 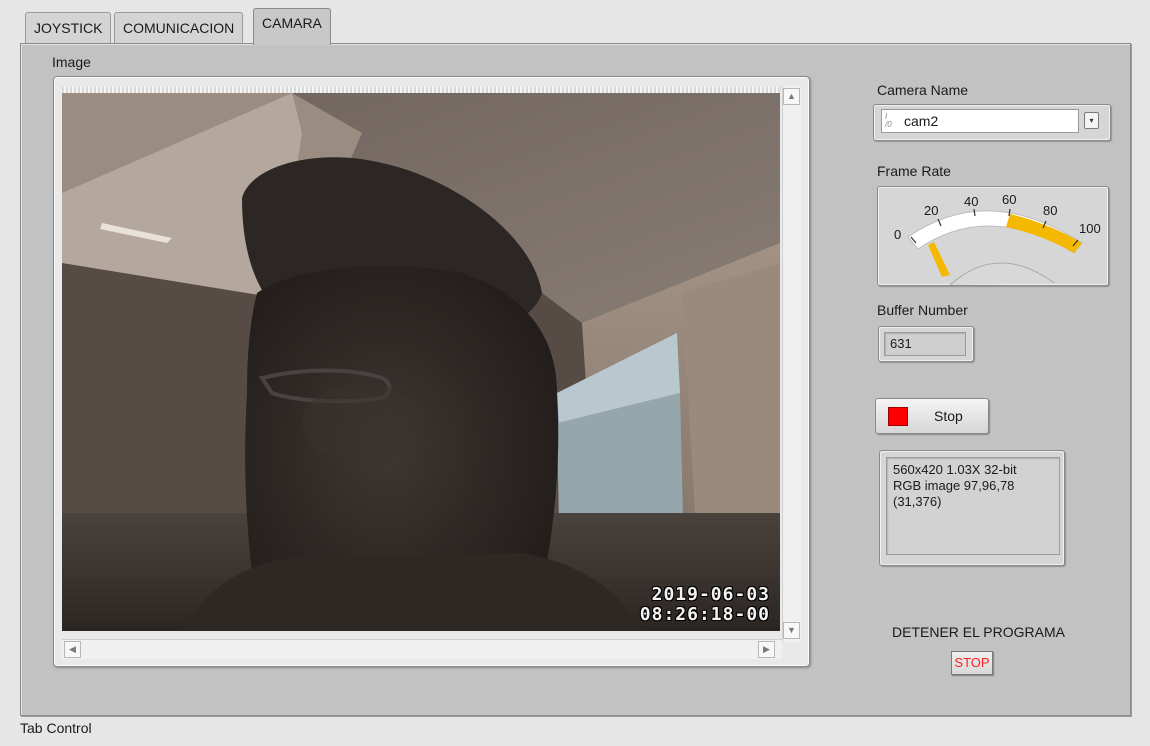 What do you see at coordinates (422, 649) in the screenshot?
I see `horizontal-scrollbar: ◀ ▶` at bounding box center [422, 649].